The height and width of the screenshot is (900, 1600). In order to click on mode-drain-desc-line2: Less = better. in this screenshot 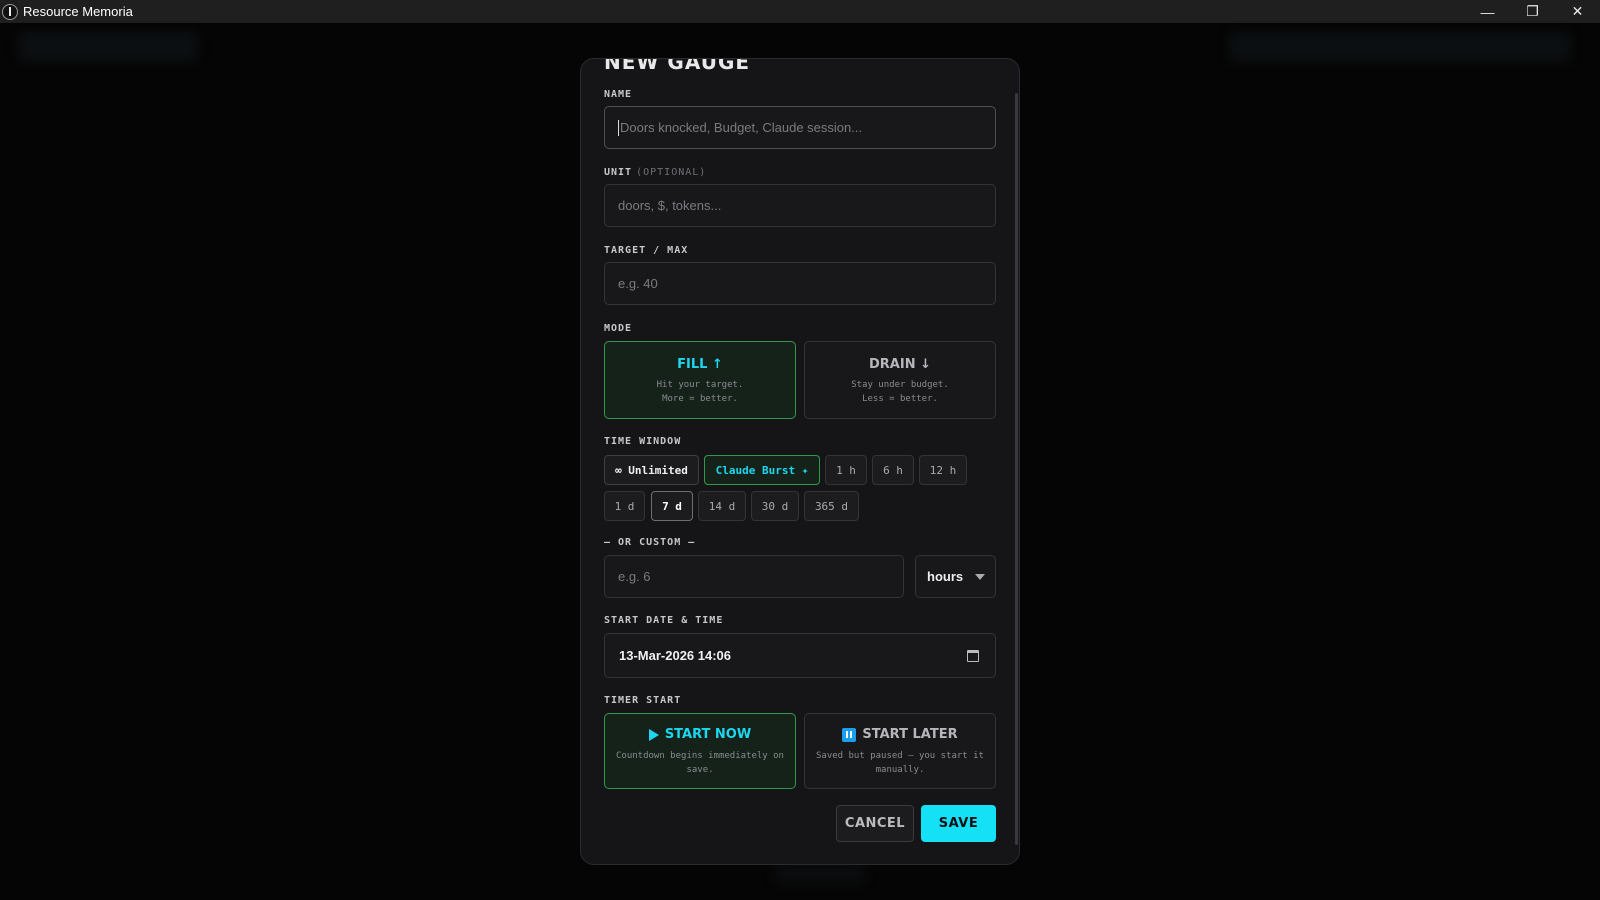, I will do `click(900, 399)`.